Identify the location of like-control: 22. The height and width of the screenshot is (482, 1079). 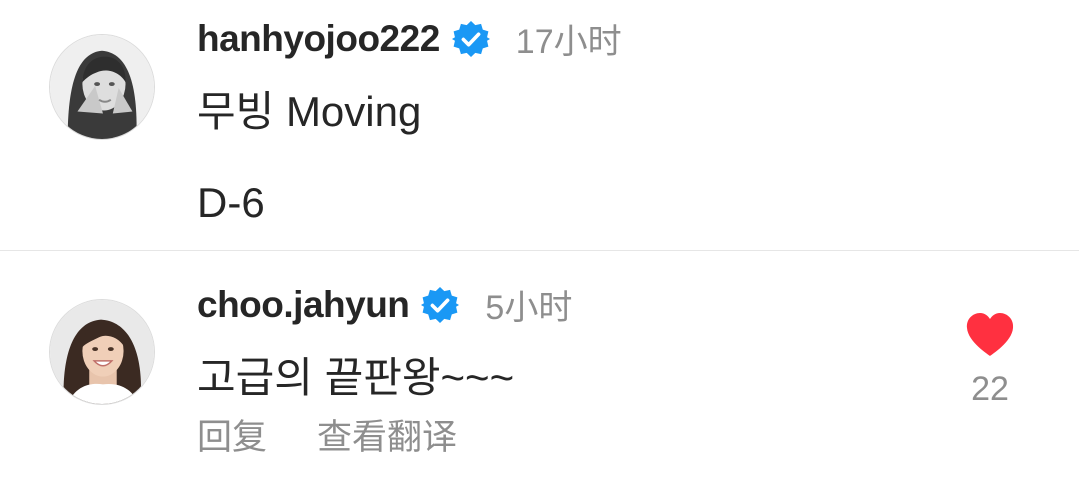
(990, 360).